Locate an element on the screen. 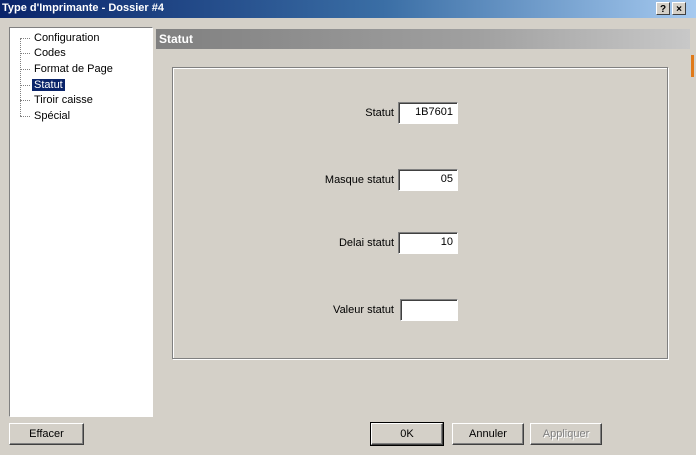 This screenshot has width=696, height=455. window-title: Type d'Imprimante - Dossier #4 is located at coordinates (83, 8).